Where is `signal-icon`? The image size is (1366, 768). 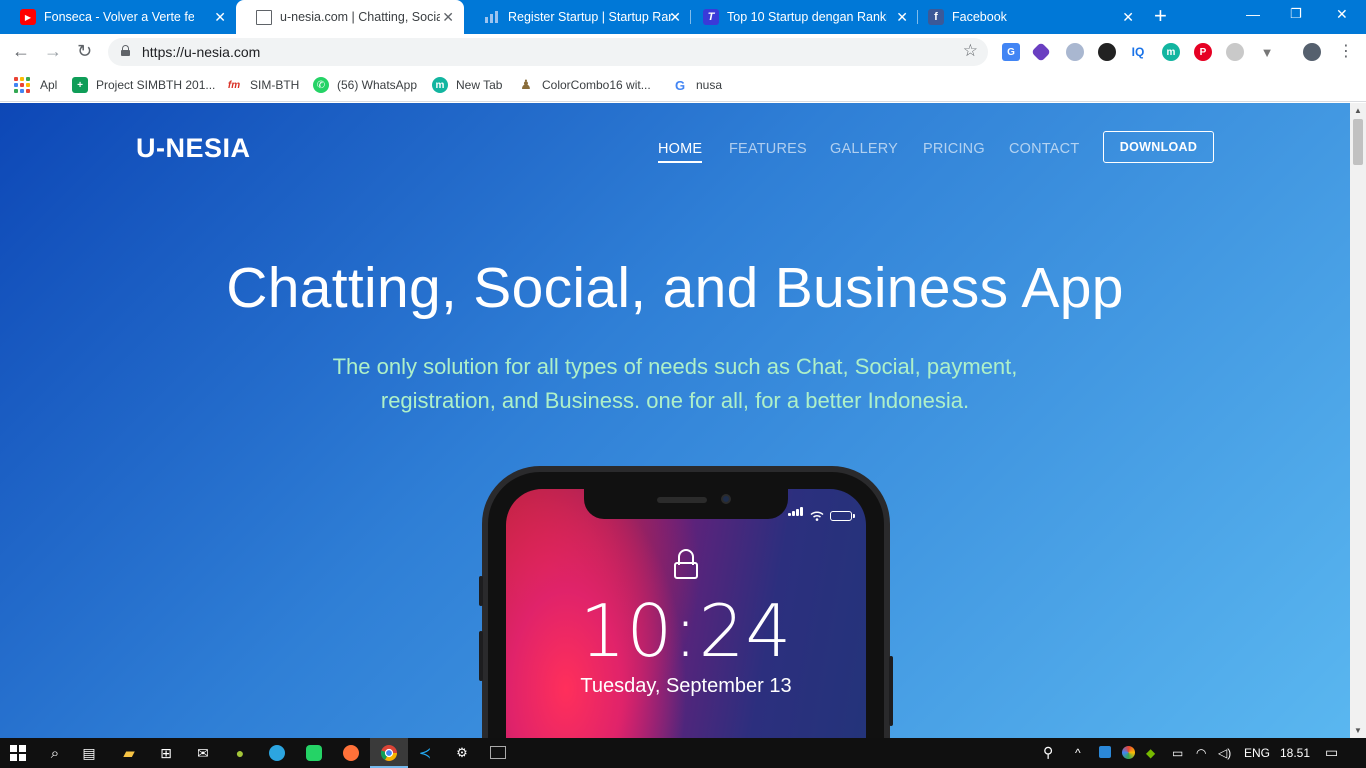 signal-icon is located at coordinates (796, 512).